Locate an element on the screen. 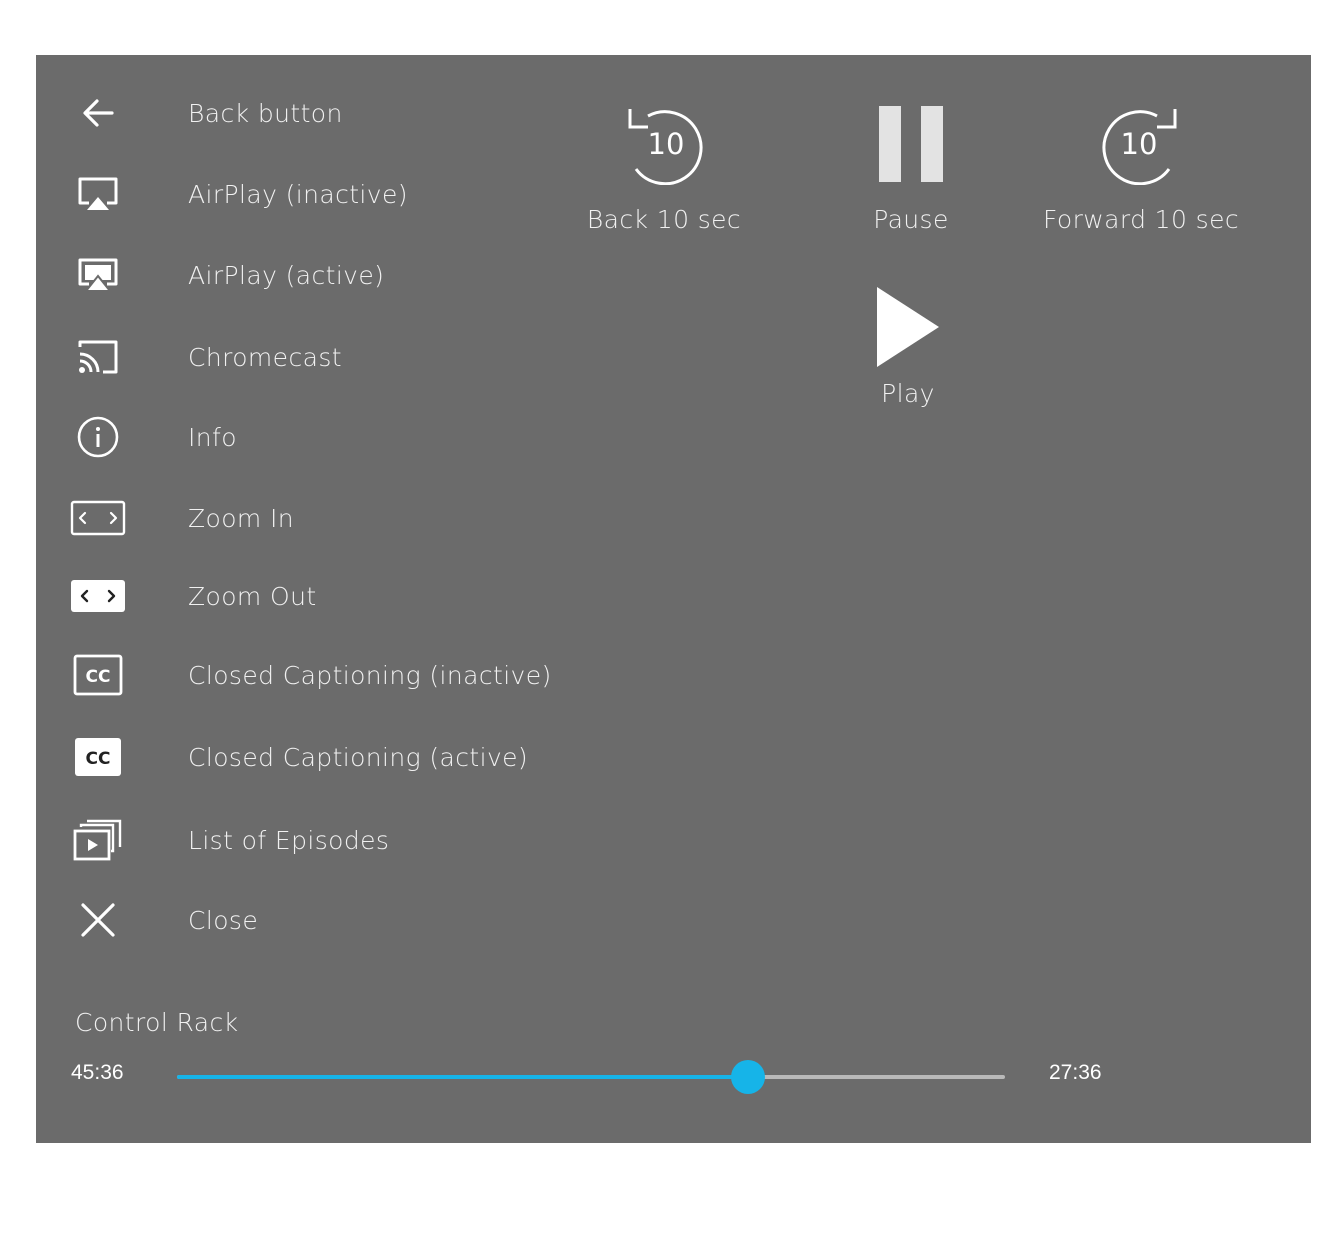 The image size is (1342, 1257). pause-control: Pause is located at coordinates (911, 170).